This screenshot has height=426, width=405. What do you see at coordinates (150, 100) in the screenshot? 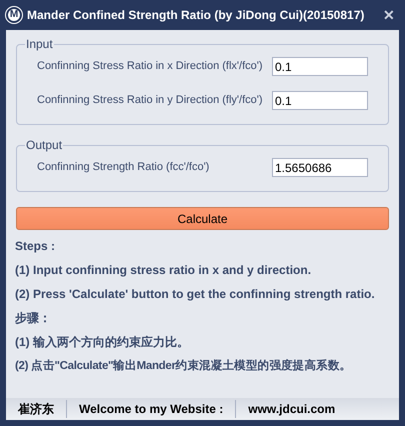
I see `field-label: Confinning Stress Ratio in y Direction (fly'/fco')` at bounding box center [150, 100].